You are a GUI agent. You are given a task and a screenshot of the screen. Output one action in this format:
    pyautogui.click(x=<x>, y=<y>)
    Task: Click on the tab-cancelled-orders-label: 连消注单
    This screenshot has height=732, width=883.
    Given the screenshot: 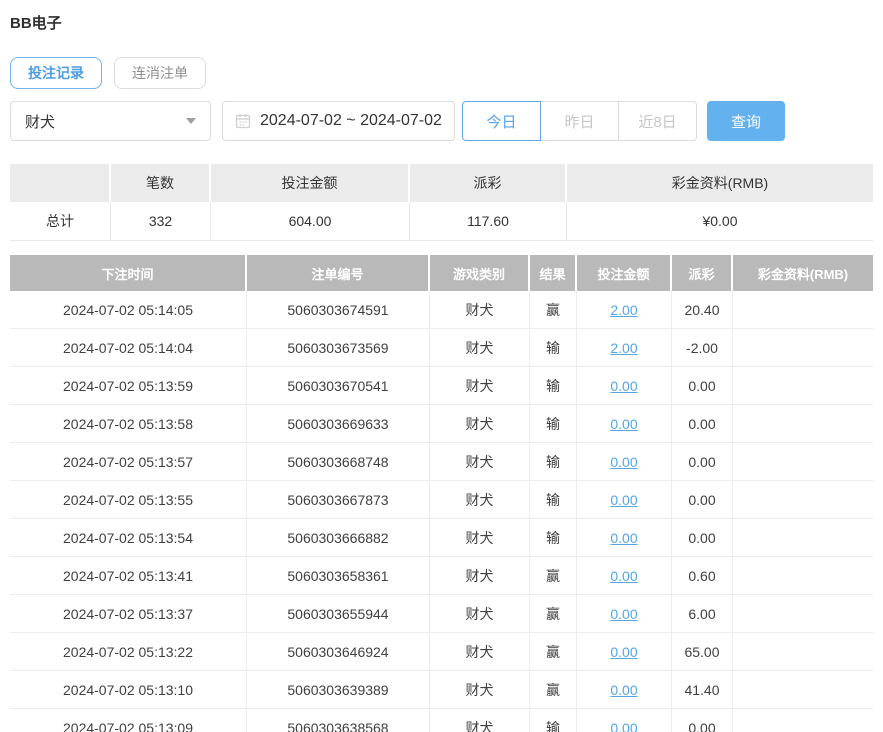 What is the action you would take?
    pyautogui.click(x=160, y=73)
    